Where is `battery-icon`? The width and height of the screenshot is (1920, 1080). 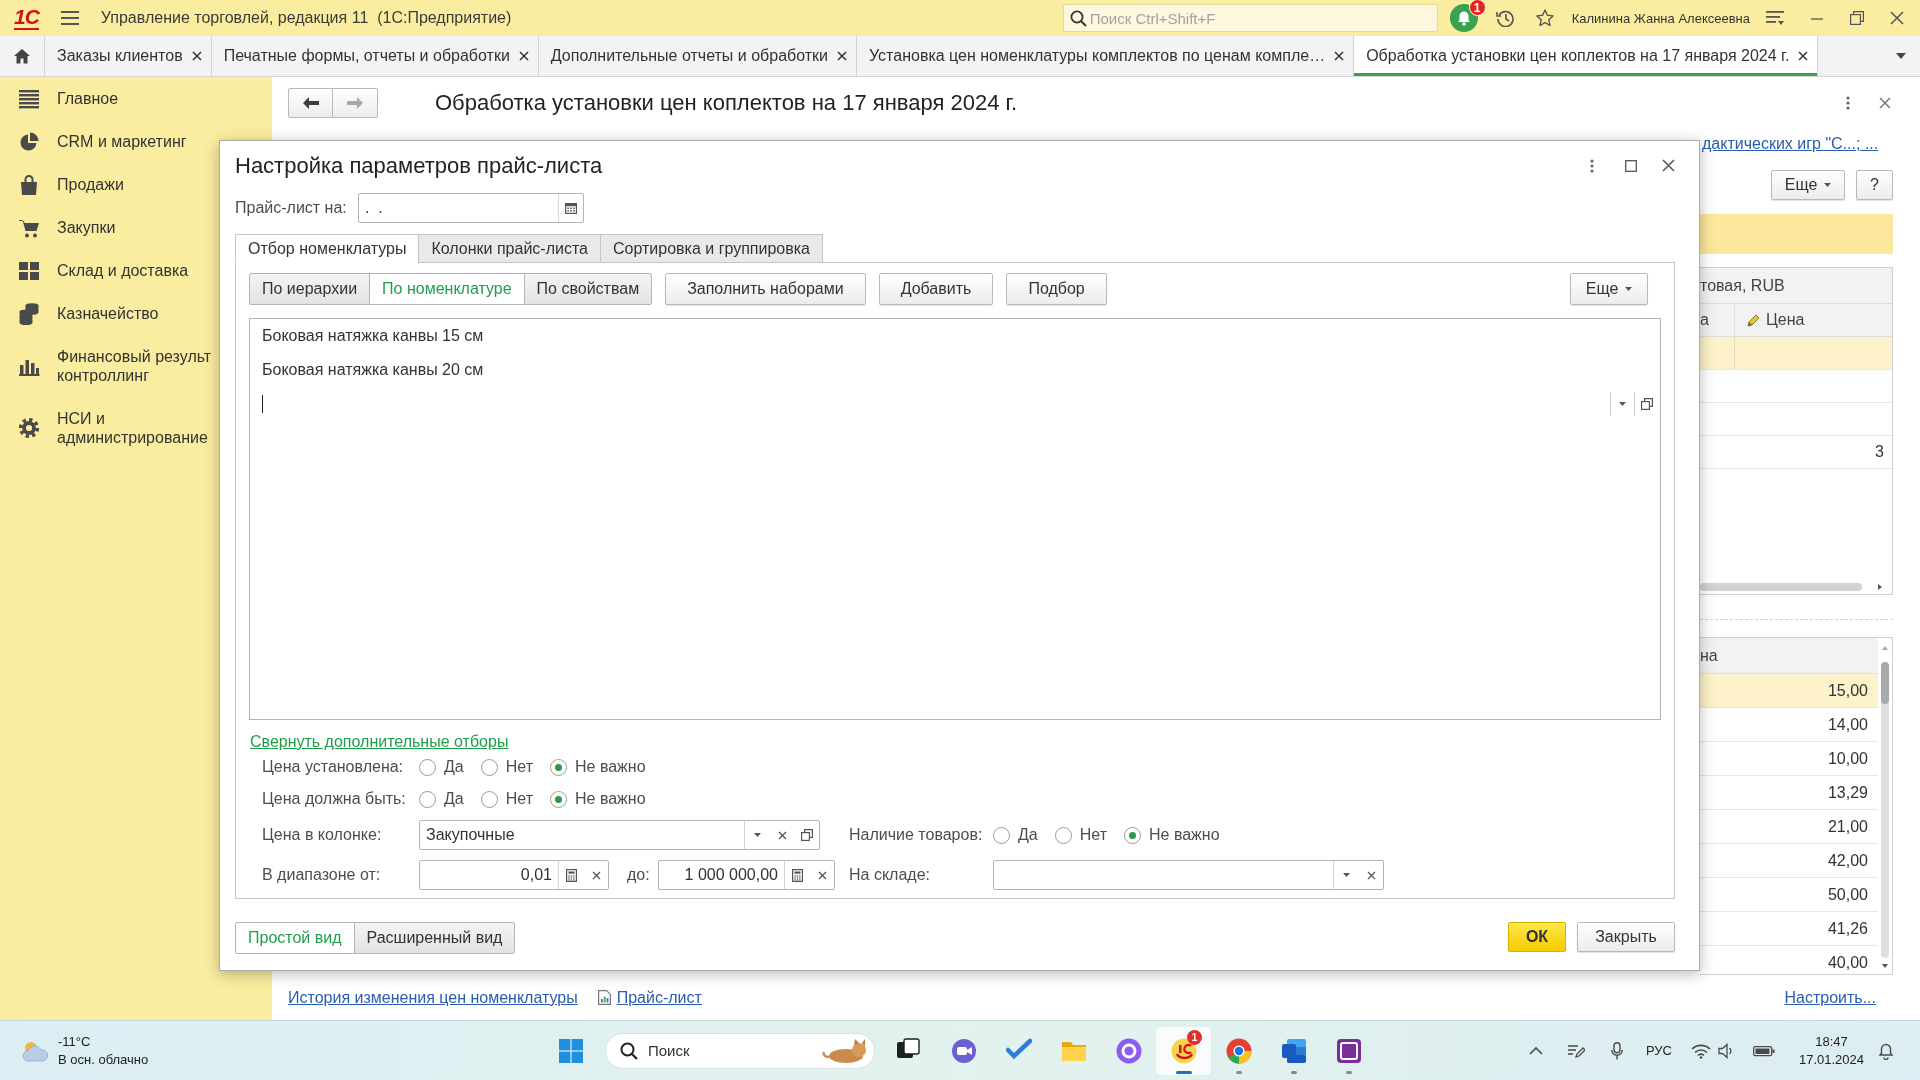 battery-icon is located at coordinates (1764, 1050).